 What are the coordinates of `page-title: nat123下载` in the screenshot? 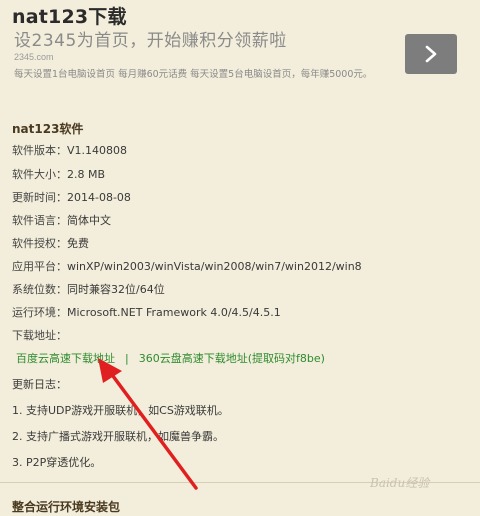 It's located at (69, 17).